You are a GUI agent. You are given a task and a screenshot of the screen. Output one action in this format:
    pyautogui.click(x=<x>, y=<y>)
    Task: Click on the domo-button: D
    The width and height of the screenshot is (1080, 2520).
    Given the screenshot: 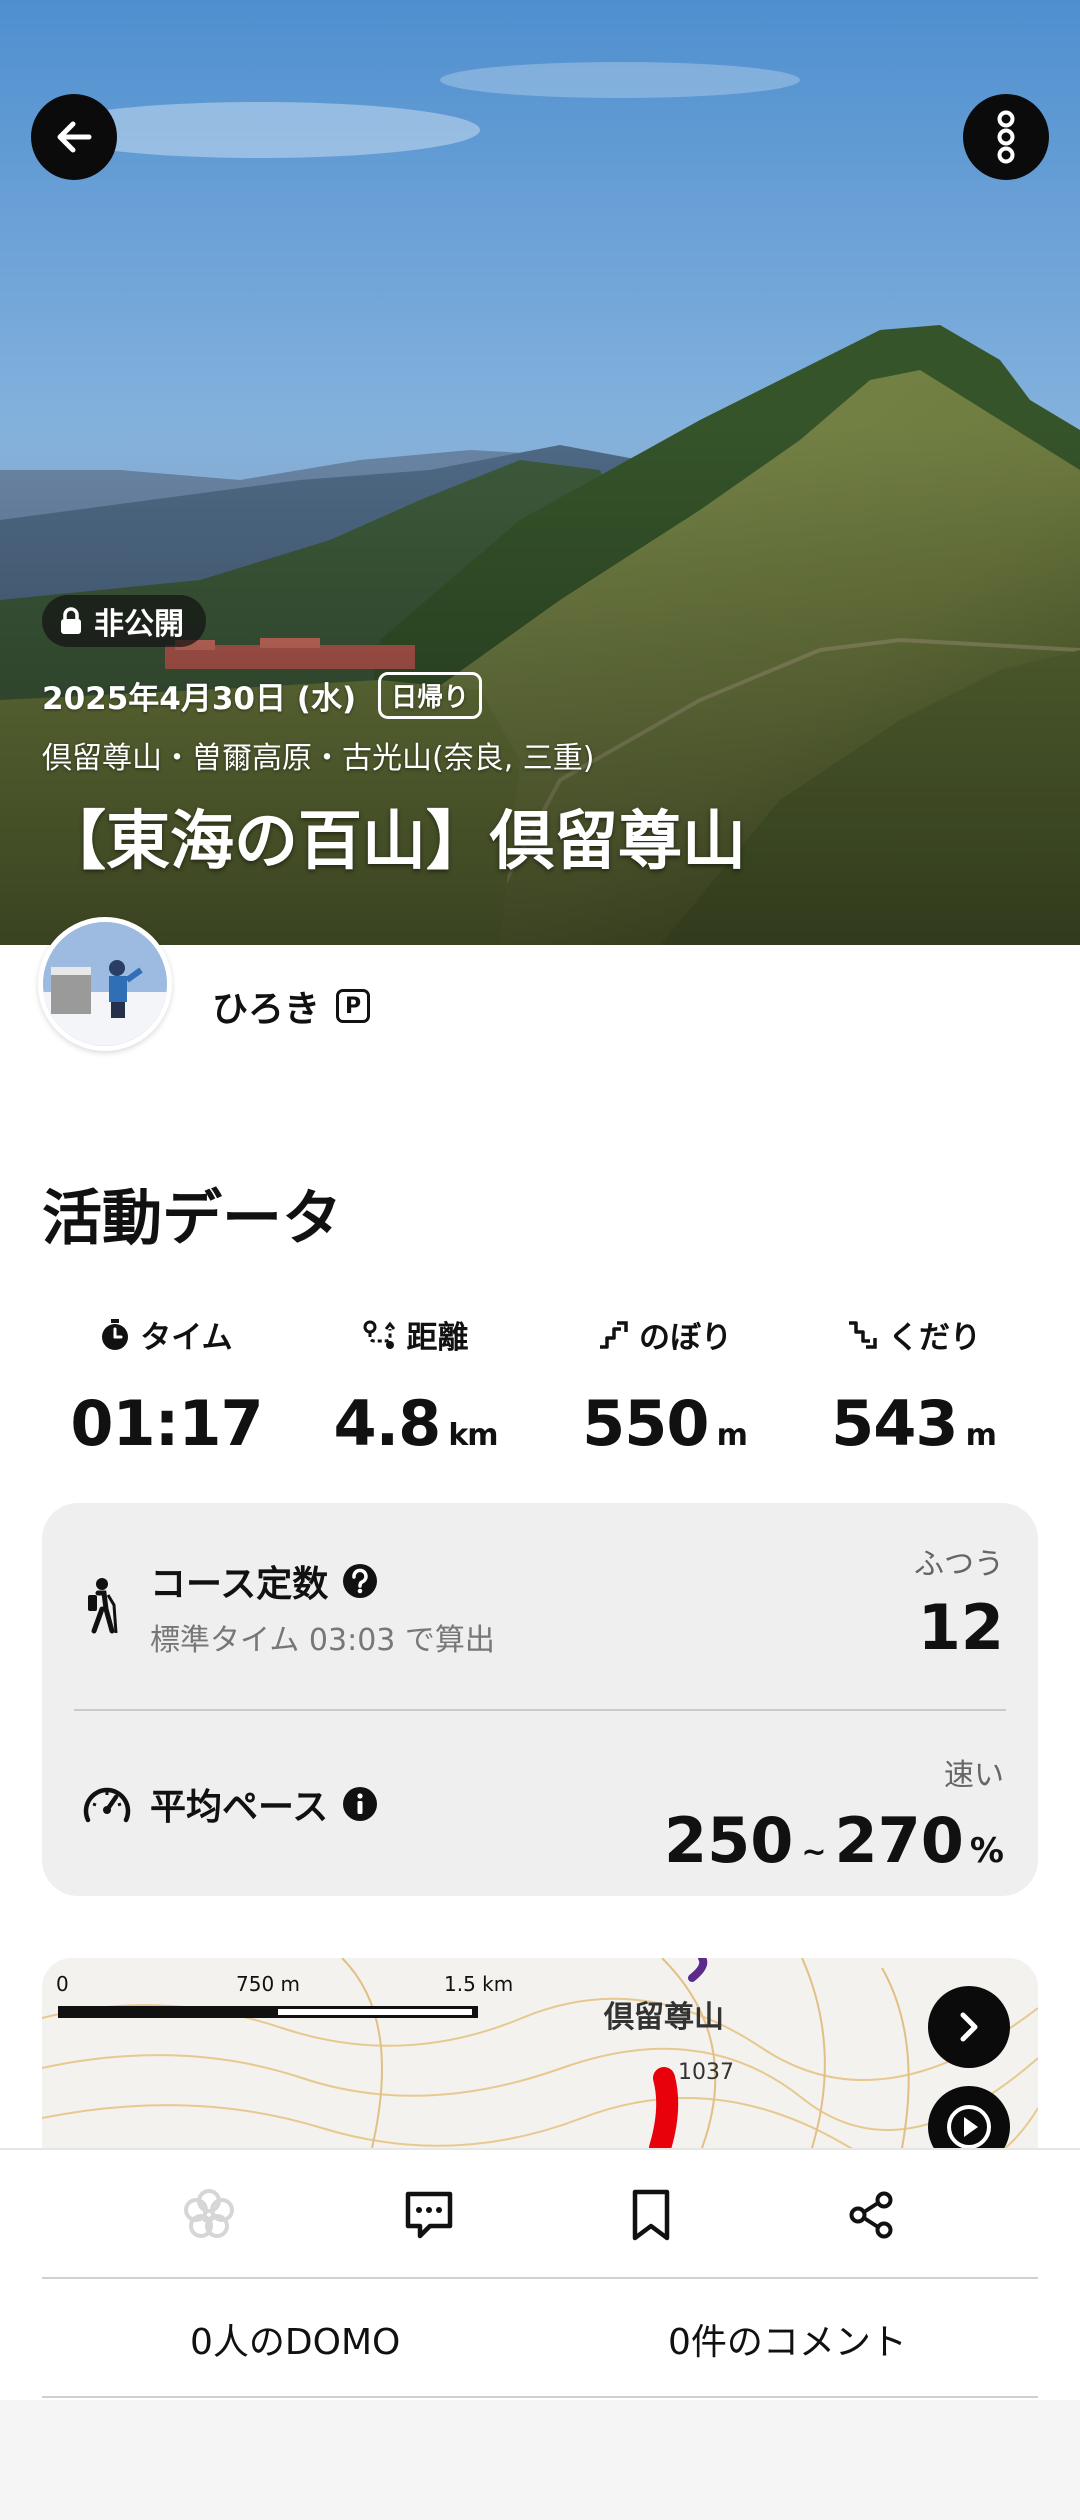 What is the action you would take?
    pyautogui.click(x=209, y=2215)
    